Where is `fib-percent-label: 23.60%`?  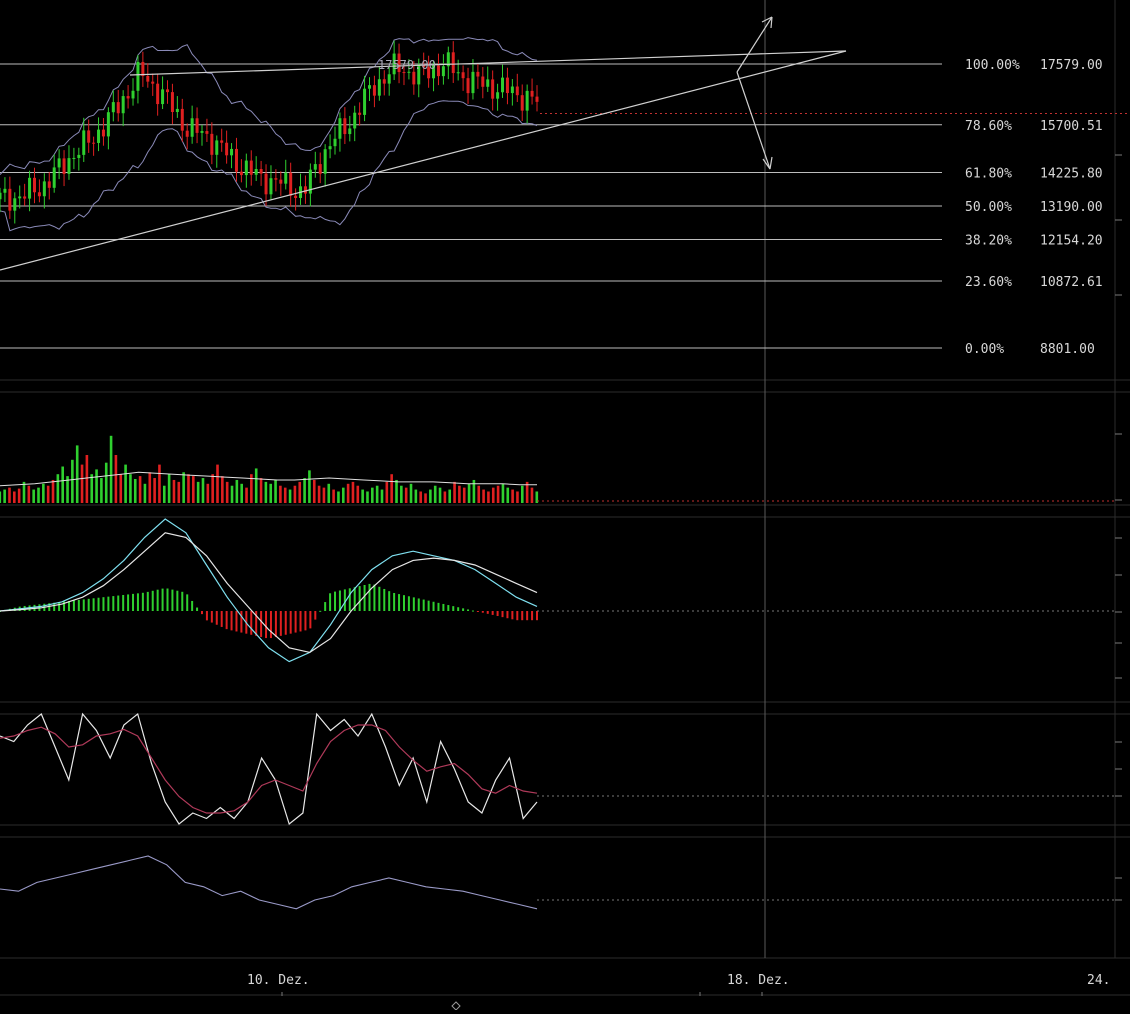 fib-percent-label: 23.60% is located at coordinates (988, 282).